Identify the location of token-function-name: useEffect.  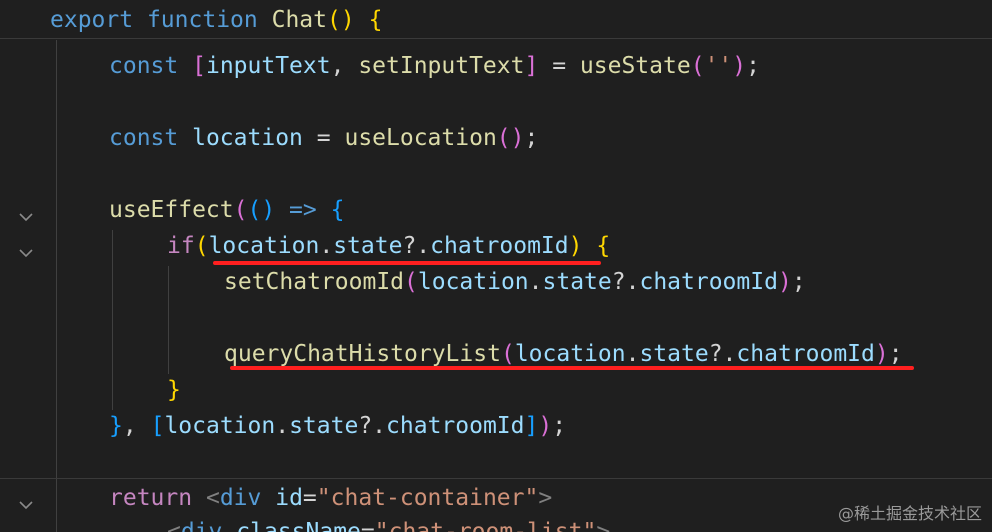
(171, 210).